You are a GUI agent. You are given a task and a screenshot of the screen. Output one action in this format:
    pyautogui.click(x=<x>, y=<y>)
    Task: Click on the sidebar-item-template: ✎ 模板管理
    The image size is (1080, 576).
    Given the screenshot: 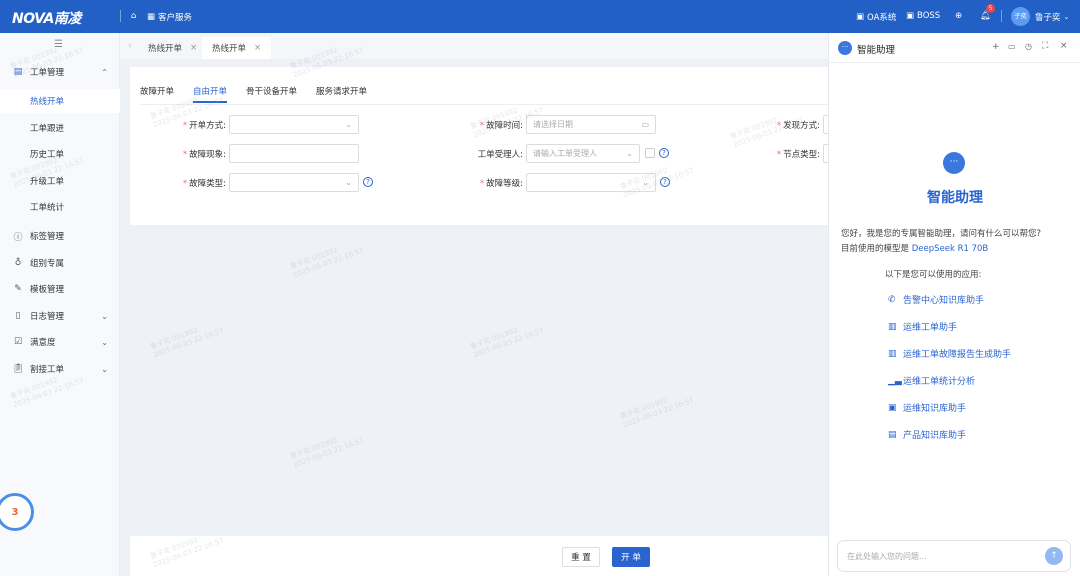 What is the action you would take?
    pyautogui.click(x=60, y=289)
    